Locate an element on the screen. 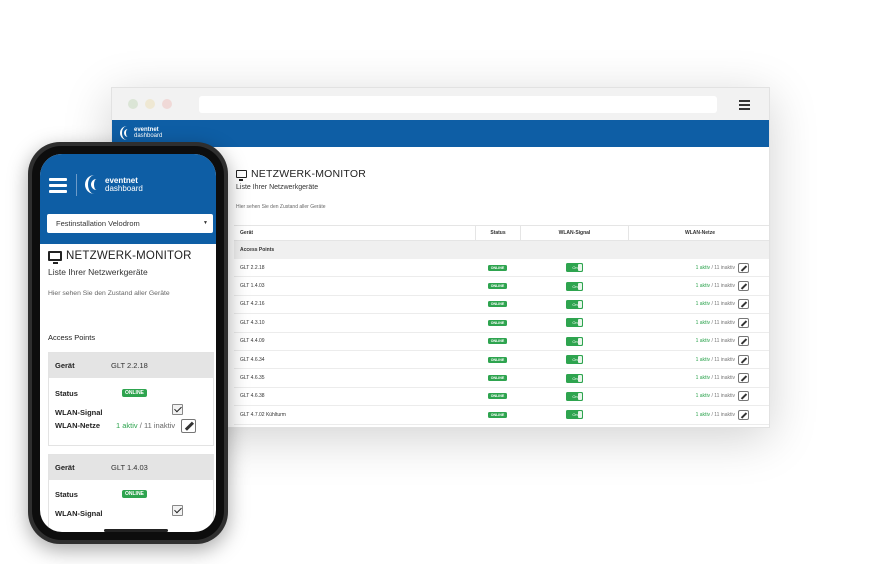  table-group-access-points: Access Points is located at coordinates (501, 250).